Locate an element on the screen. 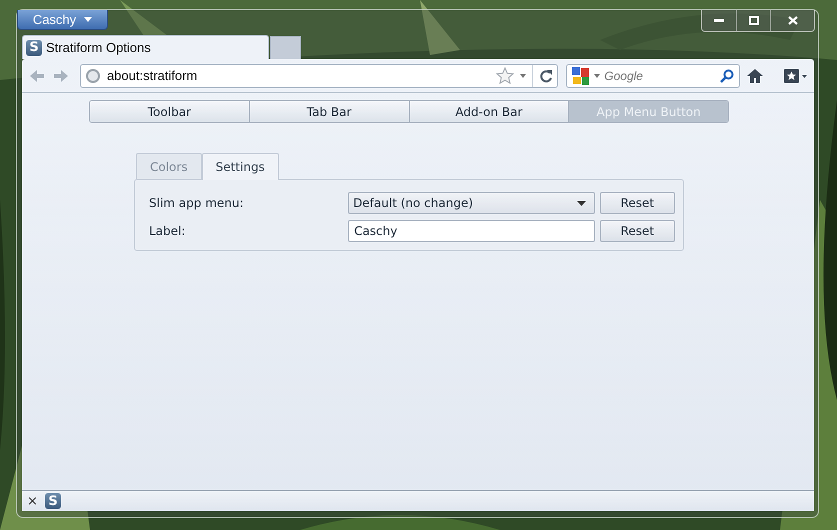  close-button: × is located at coordinates (32, 501).